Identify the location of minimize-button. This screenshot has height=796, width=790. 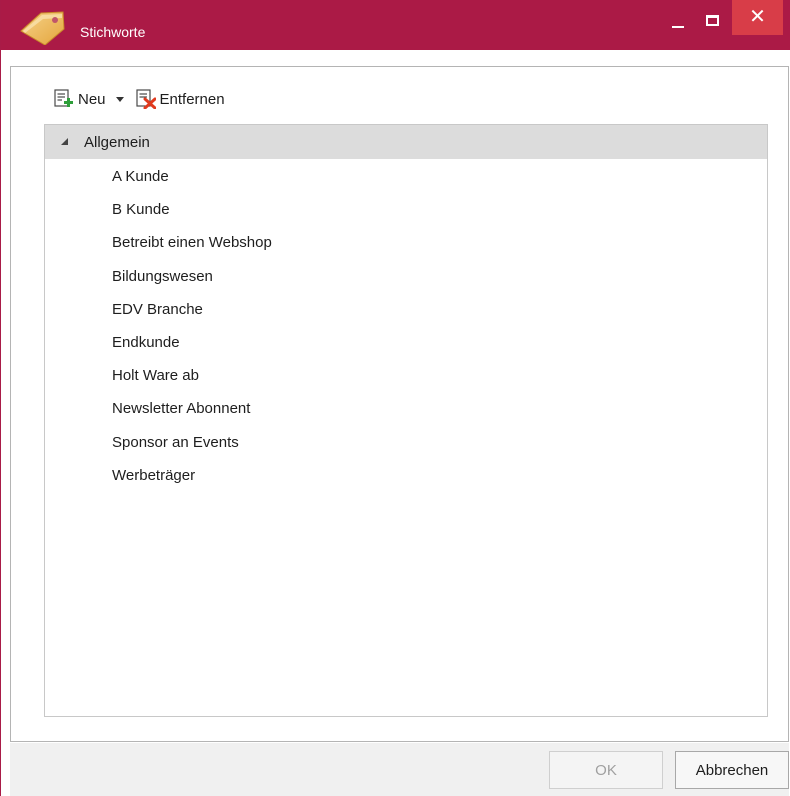
(678, 20).